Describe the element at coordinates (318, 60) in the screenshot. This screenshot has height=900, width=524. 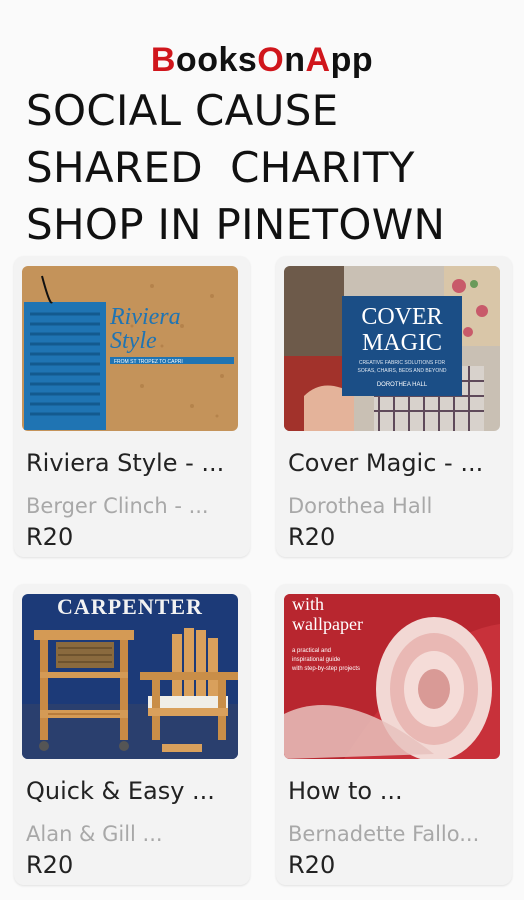
I see `logo-letter: A` at that location.